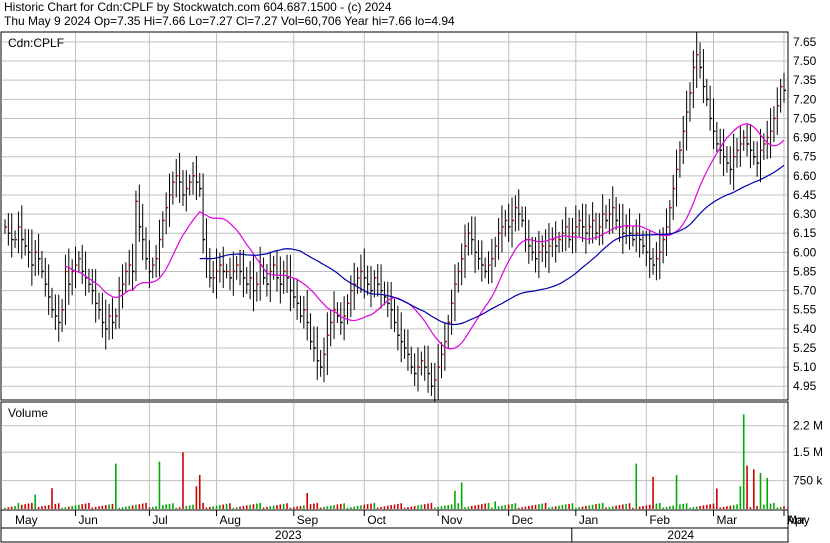  What do you see at coordinates (808, 426) in the screenshot?
I see `volume-tick-label: 2.2 M` at bounding box center [808, 426].